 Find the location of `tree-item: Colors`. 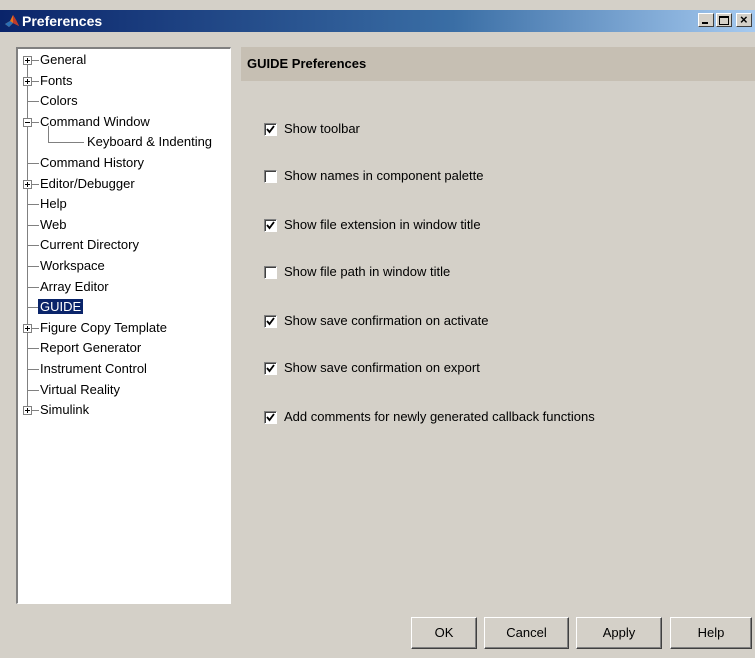

tree-item: Colors is located at coordinates (59, 101).